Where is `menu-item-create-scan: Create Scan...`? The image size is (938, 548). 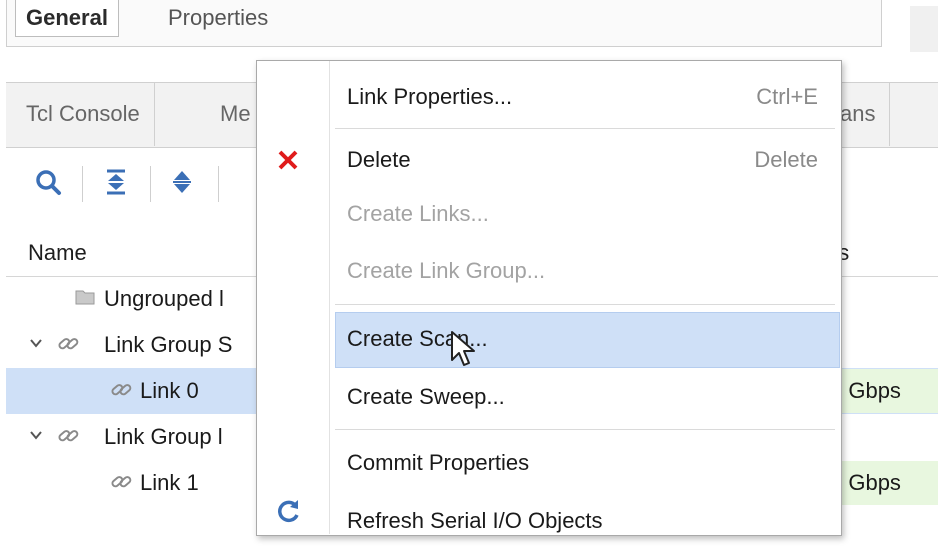 menu-item-create-scan: Create Scan... is located at coordinates (587, 340).